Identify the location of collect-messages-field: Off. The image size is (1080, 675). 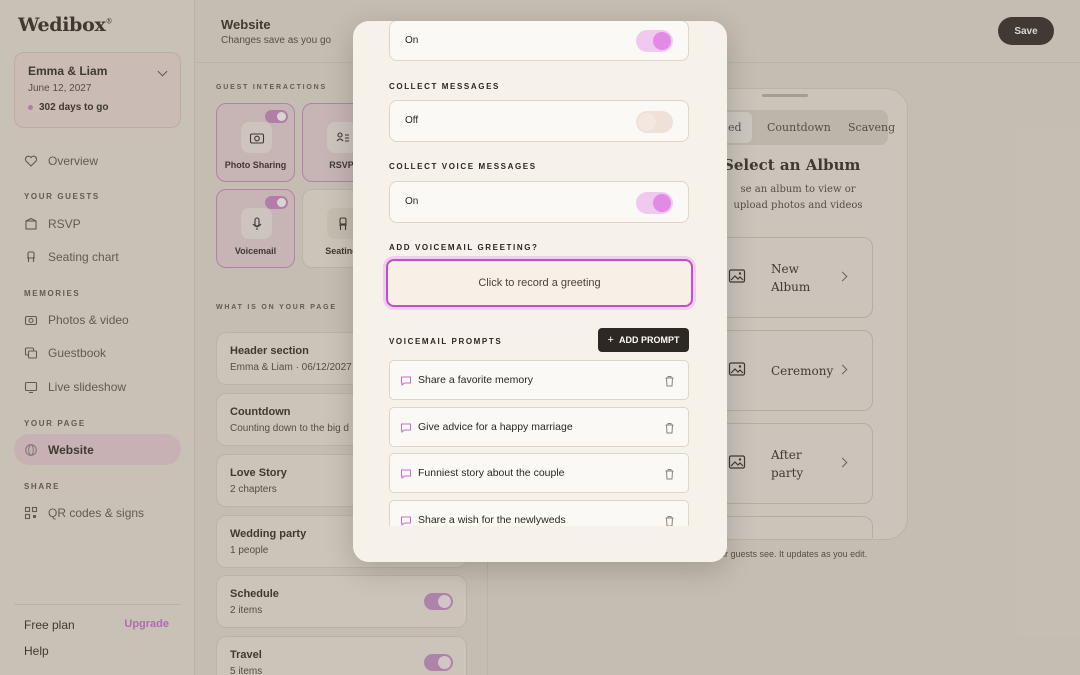
(539, 121).